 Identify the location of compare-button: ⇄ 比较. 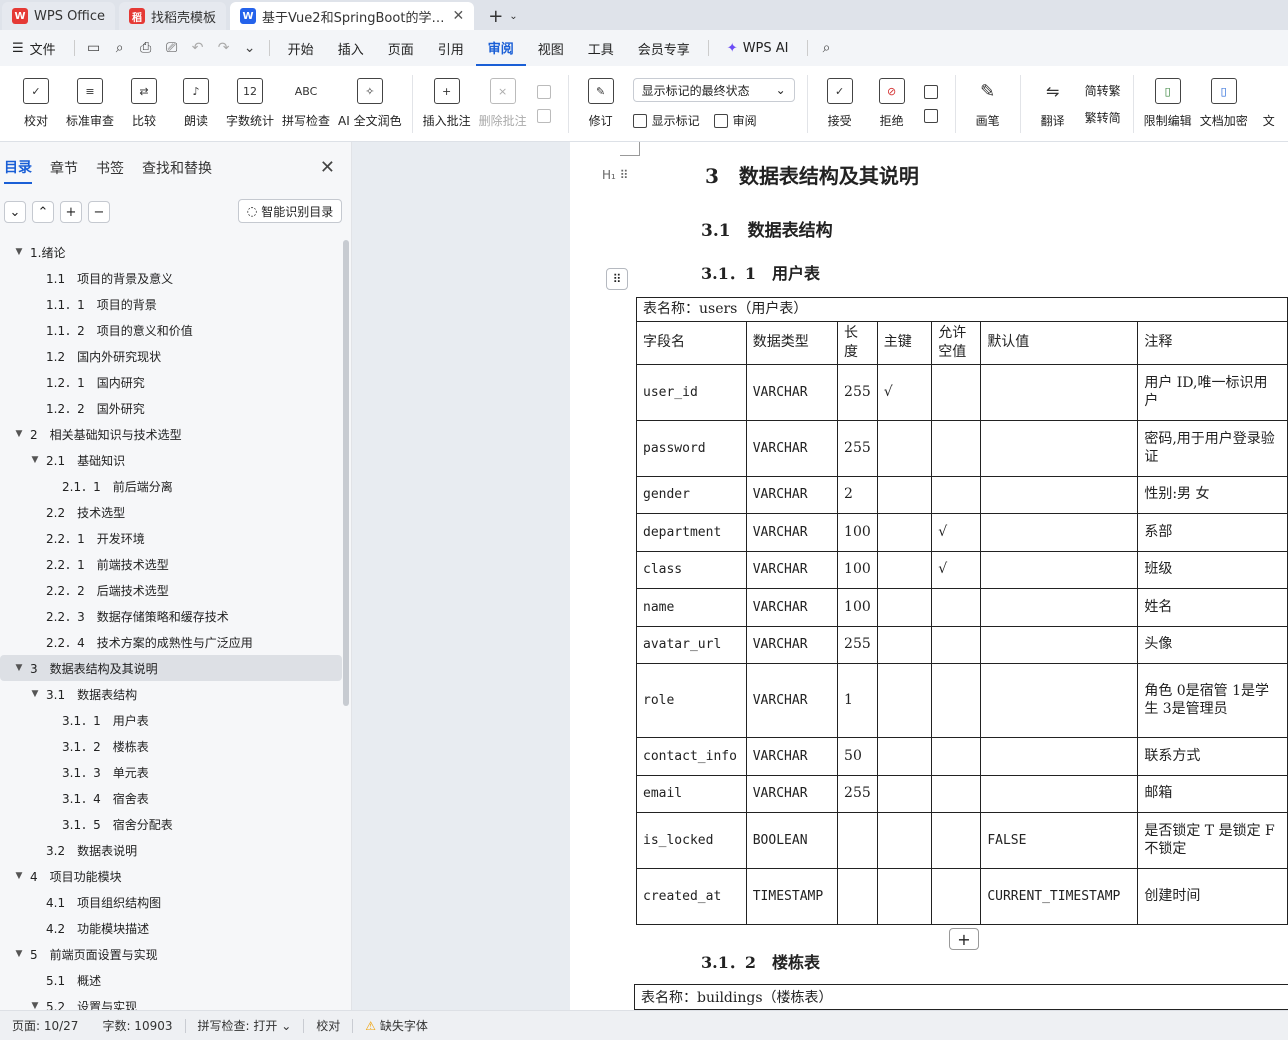
(144, 104).